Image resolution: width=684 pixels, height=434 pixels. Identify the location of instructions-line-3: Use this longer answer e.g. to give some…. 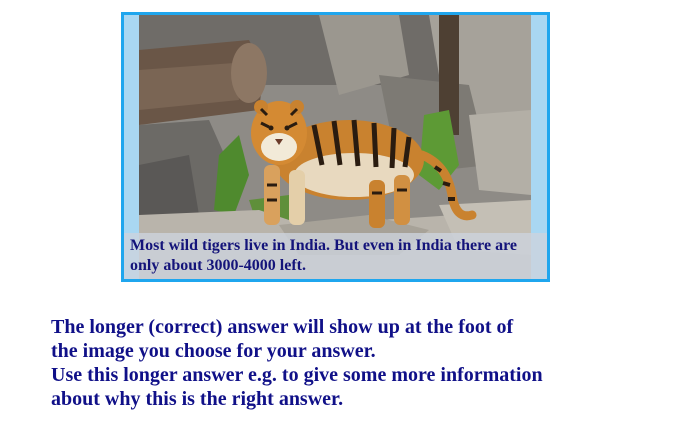
(297, 375).